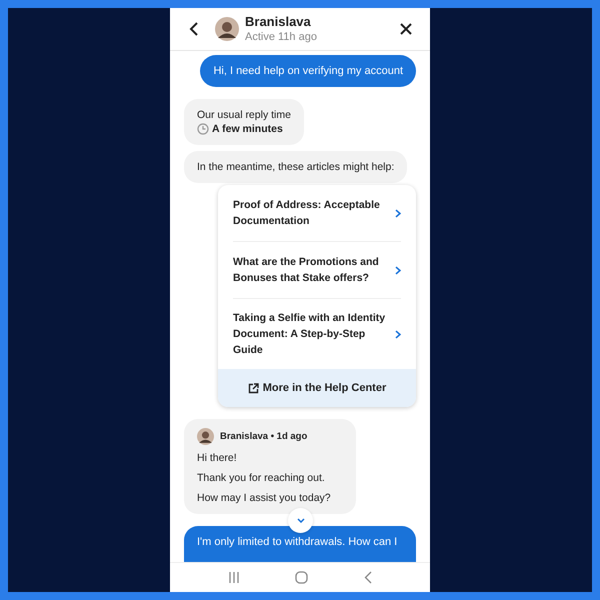 This screenshot has width=600, height=600. What do you see at coordinates (244, 115) in the screenshot?
I see `reply-time-label: Our usual reply time` at bounding box center [244, 115].